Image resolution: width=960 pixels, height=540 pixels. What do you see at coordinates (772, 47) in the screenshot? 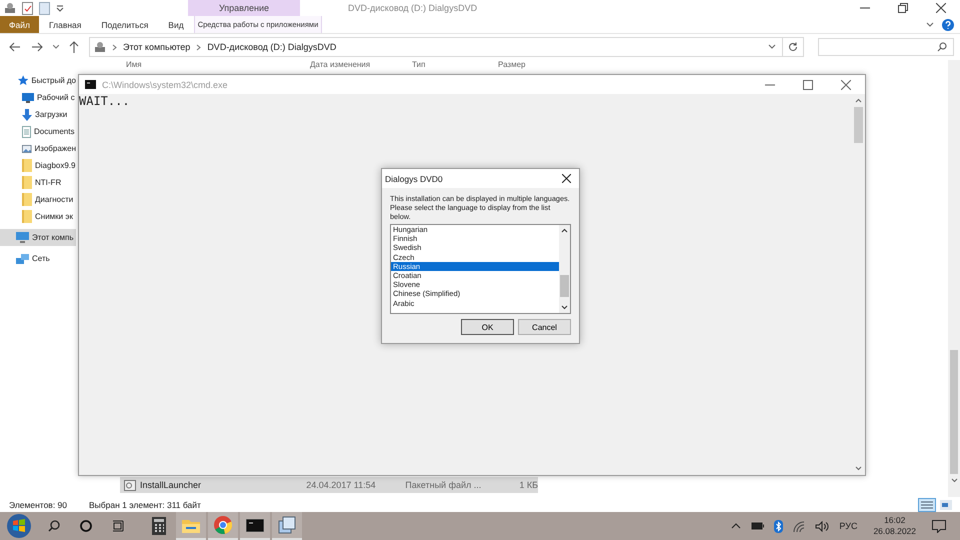
I see `chevron-down-icon` at bounding box center [772, 47].